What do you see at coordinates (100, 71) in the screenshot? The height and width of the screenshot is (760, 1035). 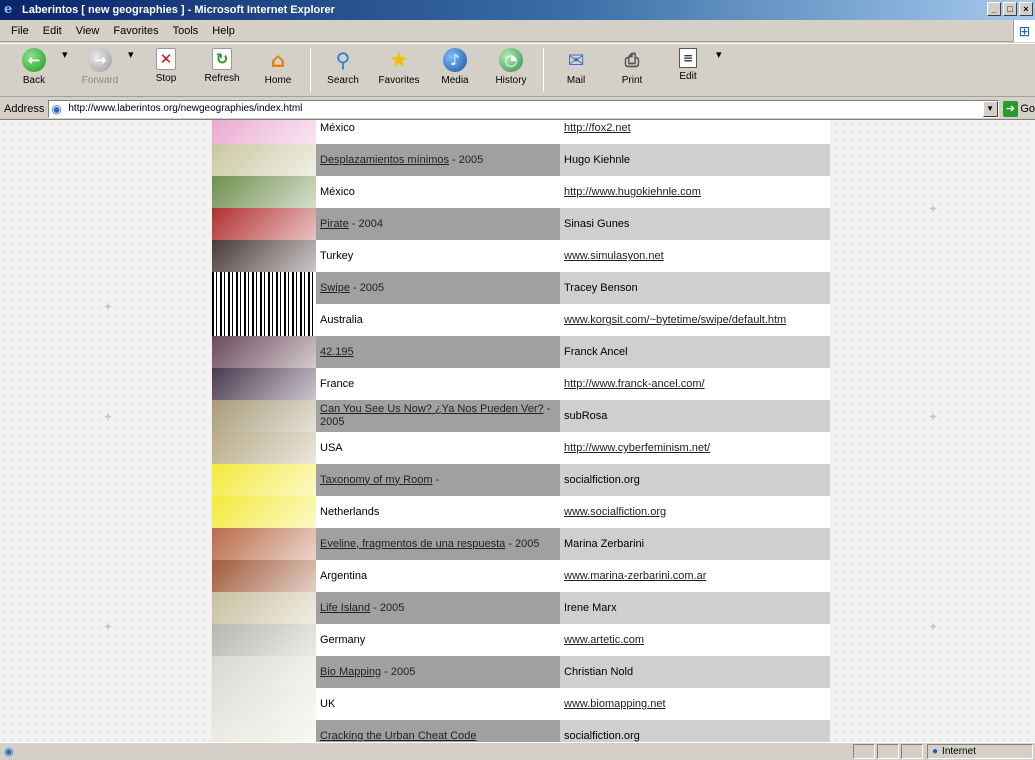 I see `forward-button: → Forward` at bounding box center [100, 71].